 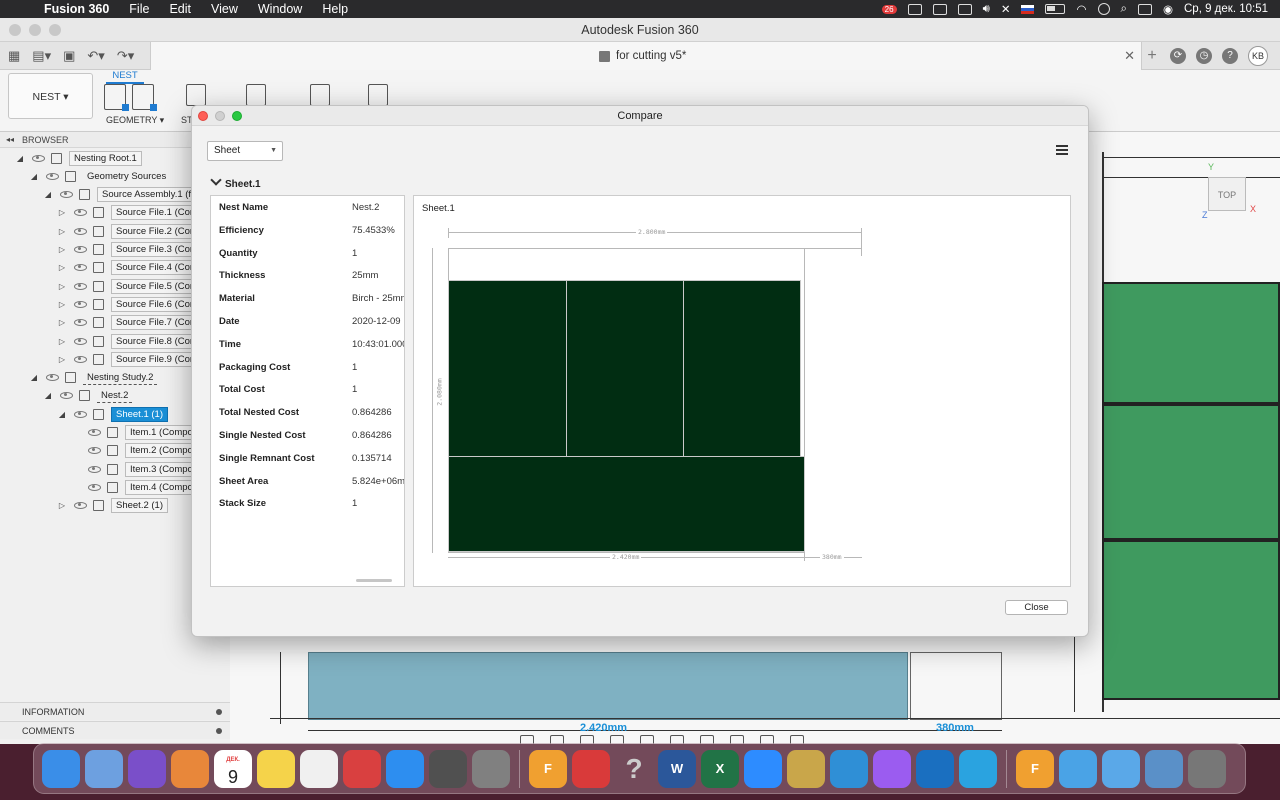 What do you see at coordinates (1144, 9) in the screenshot?
I see `control-center-icon` at bounding box center [1144, 9].